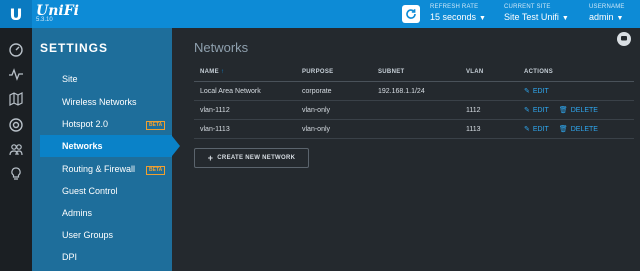 The image size is (640, 271). Describe the element at coordinates (70, 79) in the screenshot. I see `sidebar-item-site: Site` at that location.